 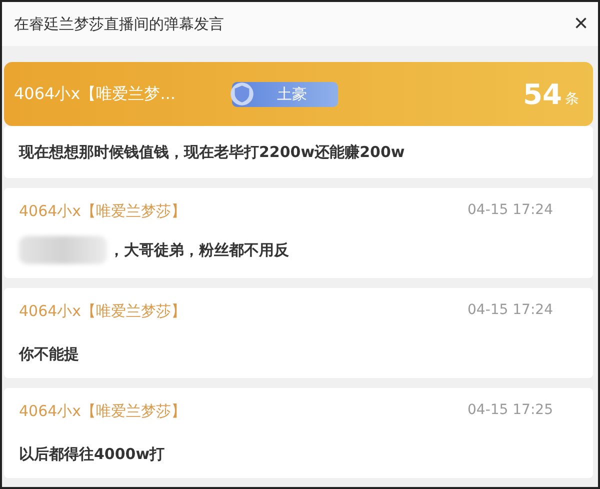 What do you see at coordinates (581, 24) in the screenshot?
I see `close-button: ×` at bounding box center [581, 24].